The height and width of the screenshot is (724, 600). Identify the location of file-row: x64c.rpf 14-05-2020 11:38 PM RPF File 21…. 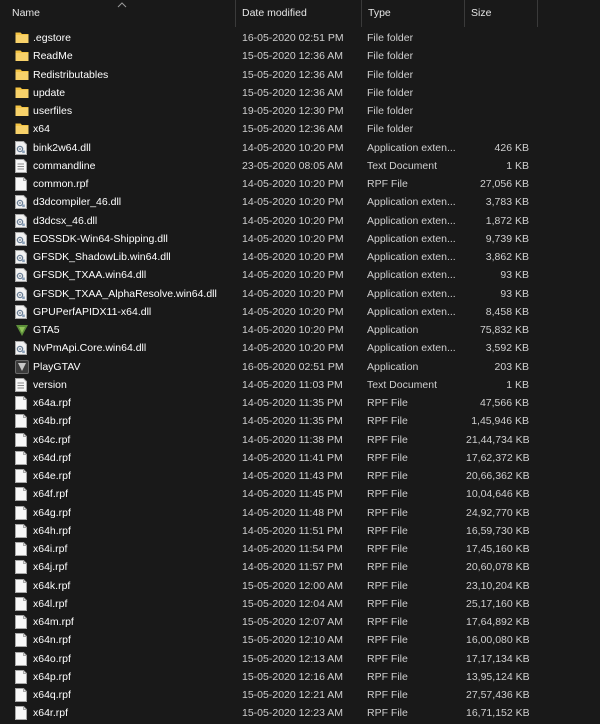
(300, 440).